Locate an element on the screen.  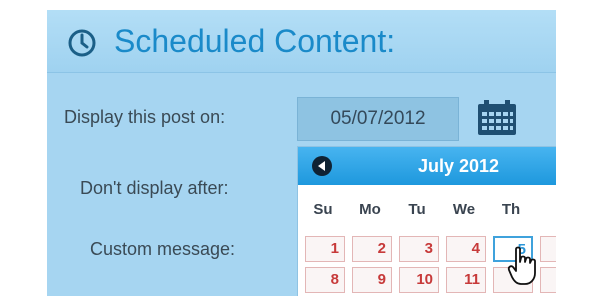
calendar-day: 2 is located at coordinates (372, 249).